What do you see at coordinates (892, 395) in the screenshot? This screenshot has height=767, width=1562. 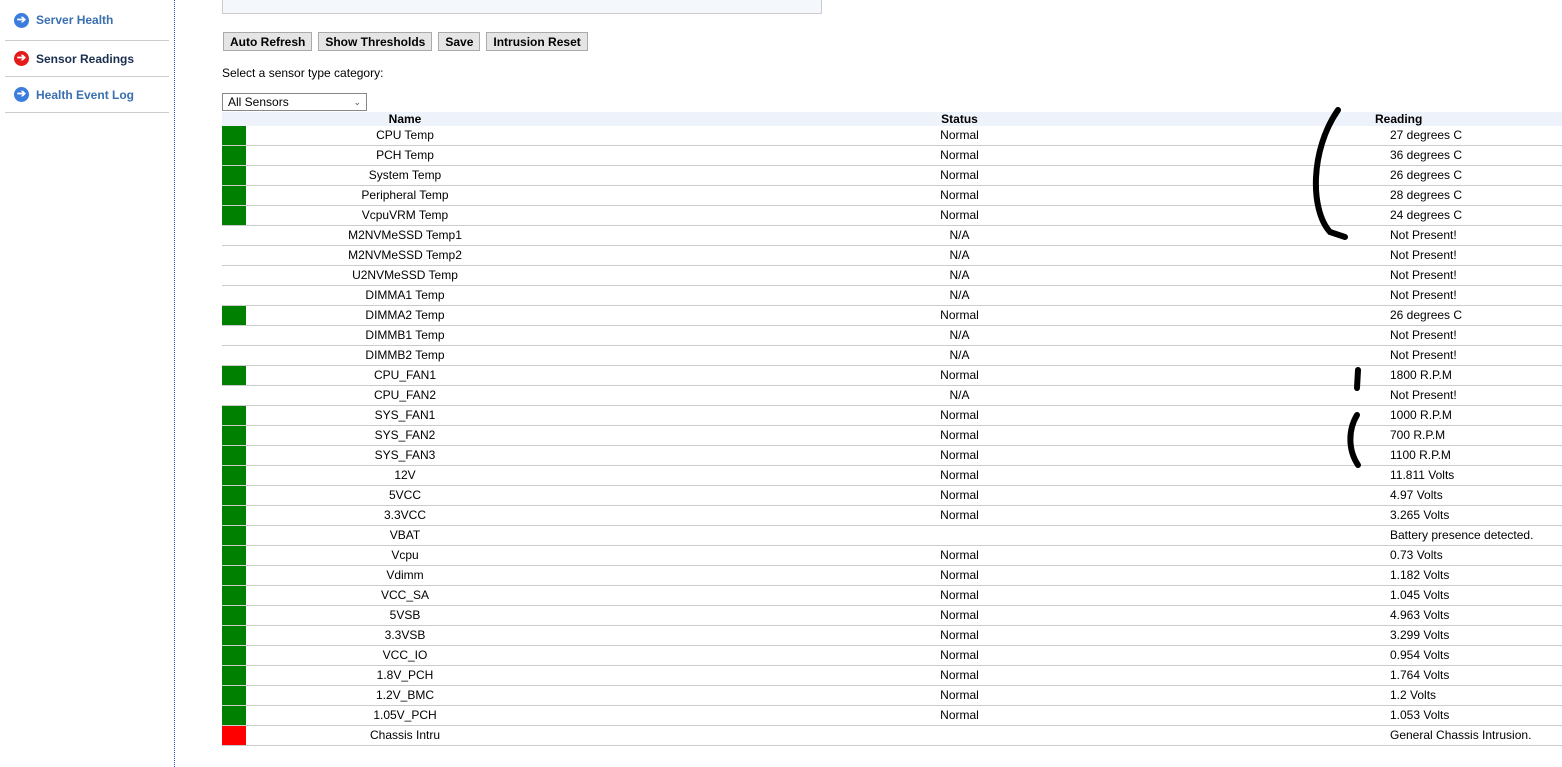 I see `table-row: CPU_FAN2 N/A Not Present!` at bounding box center [892, 395].